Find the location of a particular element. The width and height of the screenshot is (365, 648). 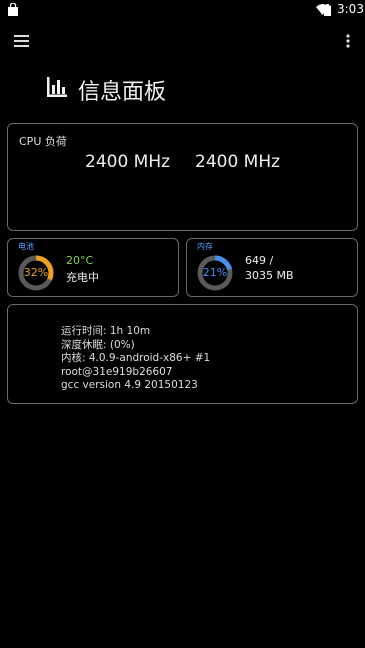

memory-tag: 内存 is located at coordinates (205, 246).